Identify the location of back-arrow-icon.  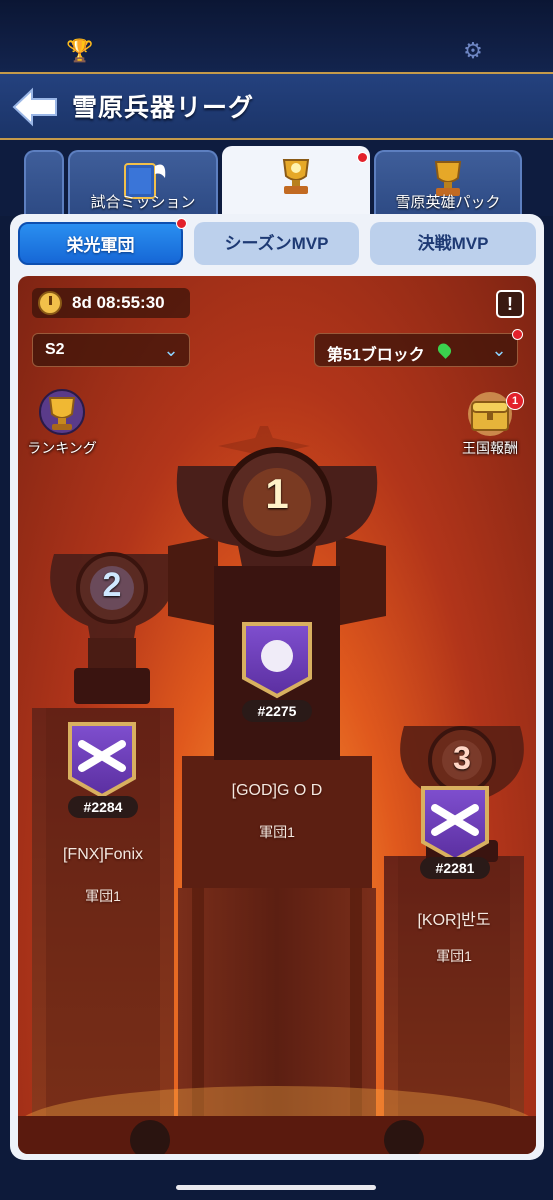
(34, 107).